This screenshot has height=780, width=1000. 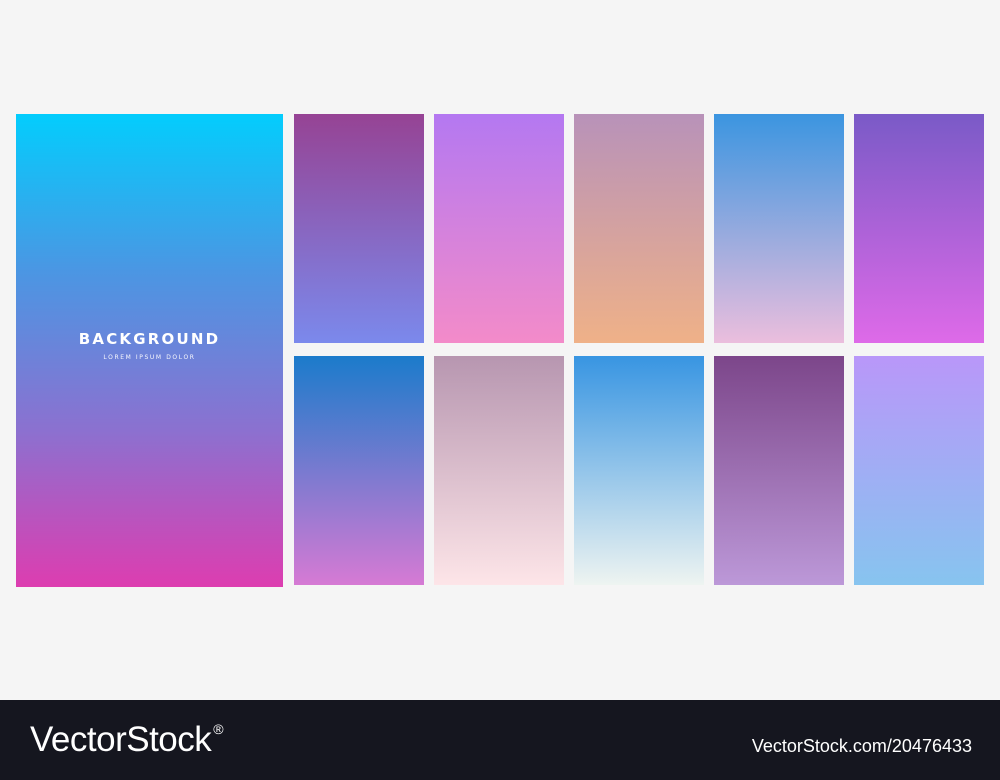 I want to click on hero-subtitle: LOREM IPSUM DOLOR, so click(x=149, y=357).